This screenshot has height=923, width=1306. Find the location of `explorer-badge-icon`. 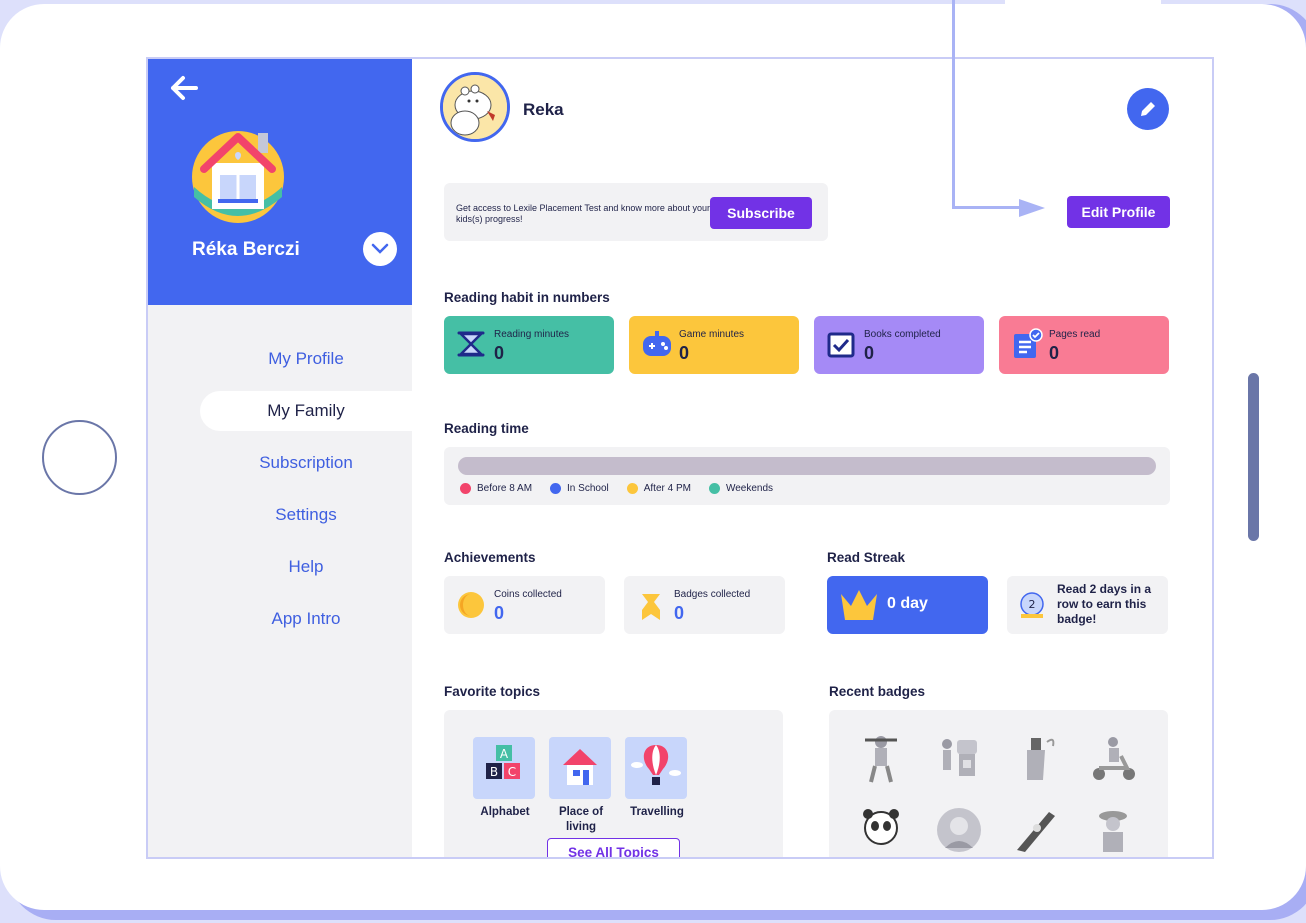

explorer-badge-icon is located at coordinates (1113, 830).